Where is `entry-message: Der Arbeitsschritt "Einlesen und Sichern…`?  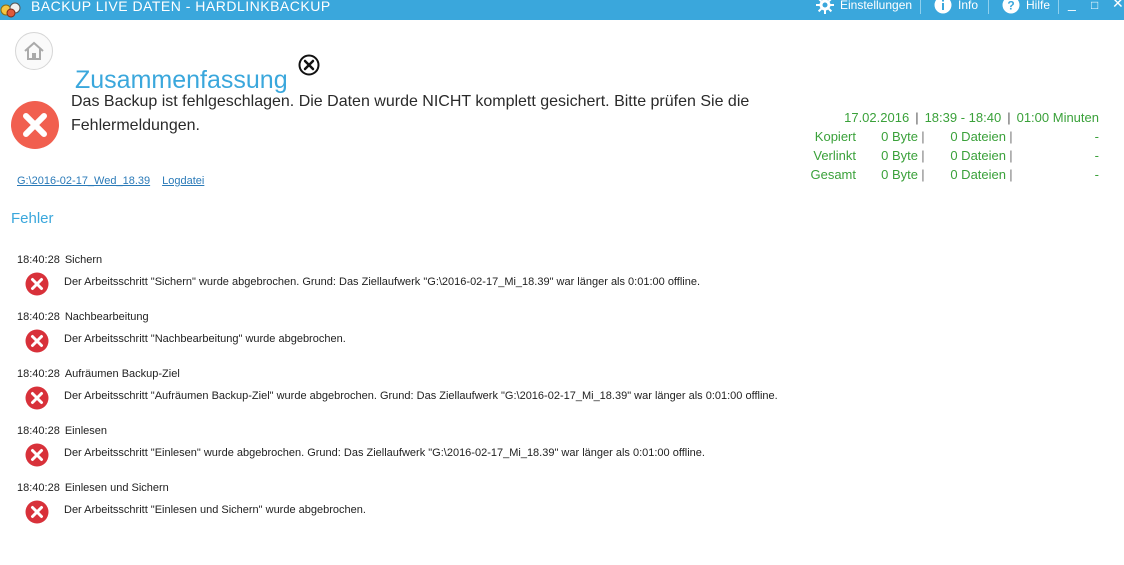 entry-message: Der Arbeitsschritt "Einlesen und Sichern… is located at coordinates (215, 510).